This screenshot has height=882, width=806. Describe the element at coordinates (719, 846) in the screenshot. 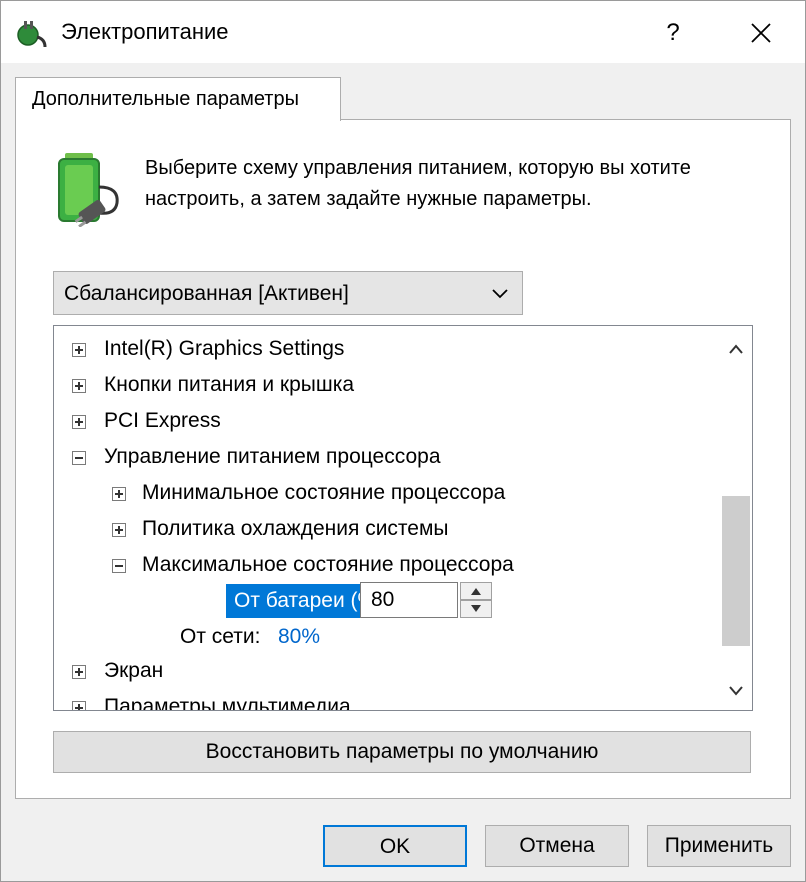

I see `apply-button: Применить` at that location.